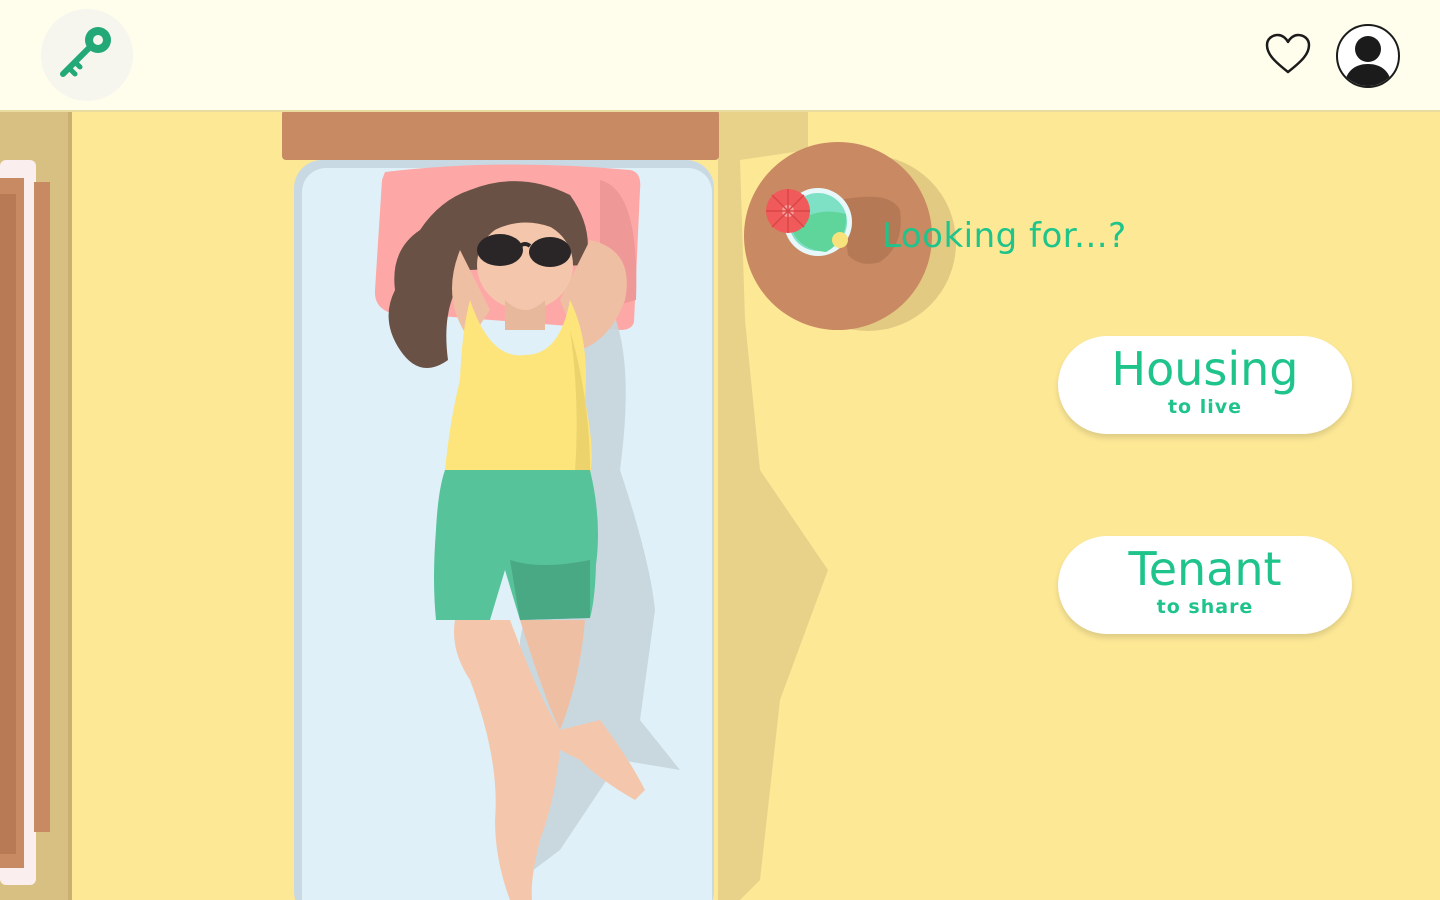 The image size is (1440, 900). I want to click on housing-option-label: Housing, so click(1205, 369).